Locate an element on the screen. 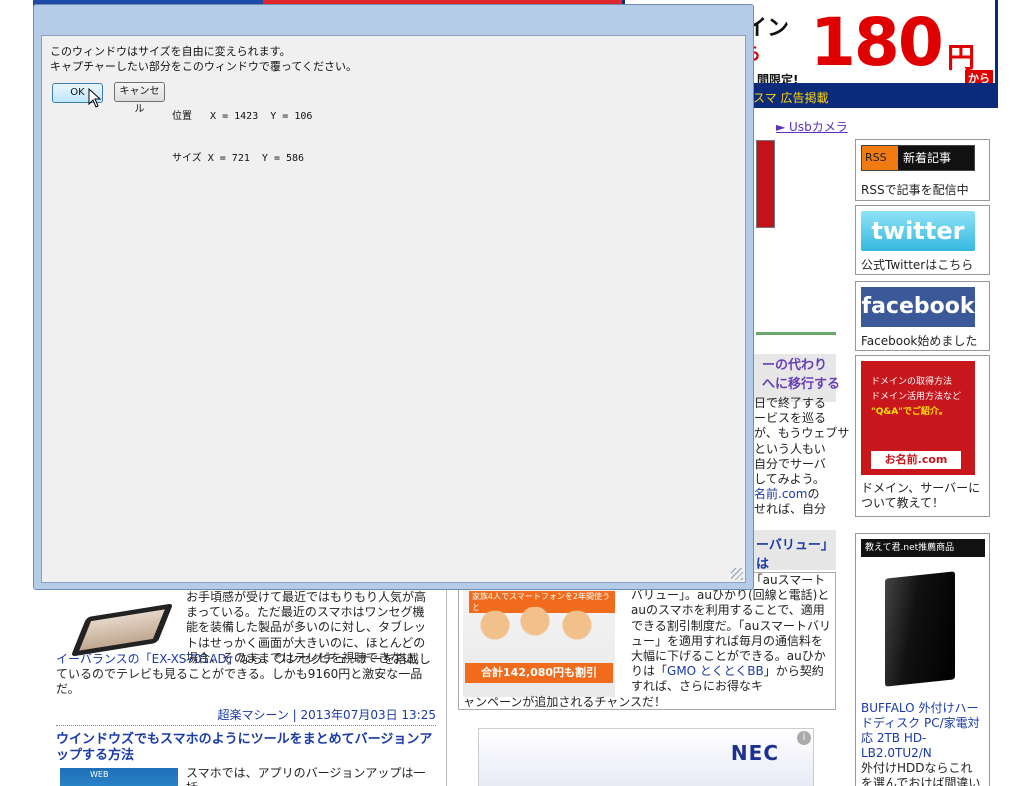 The height and width of the screenshot is (786, 1036). domain-ad-line1: ドメインの取得方法 is located at coordinates (912, 382).